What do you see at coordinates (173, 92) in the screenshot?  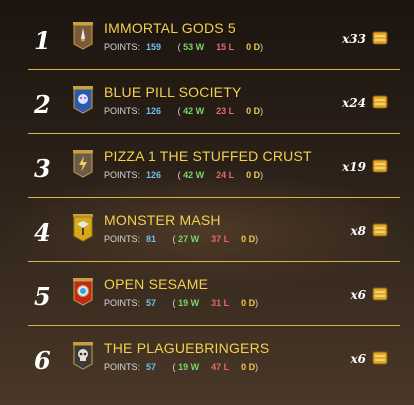 I see `guild-name: BLUE PILL SOCIETY` at bounding box center [173, 92].